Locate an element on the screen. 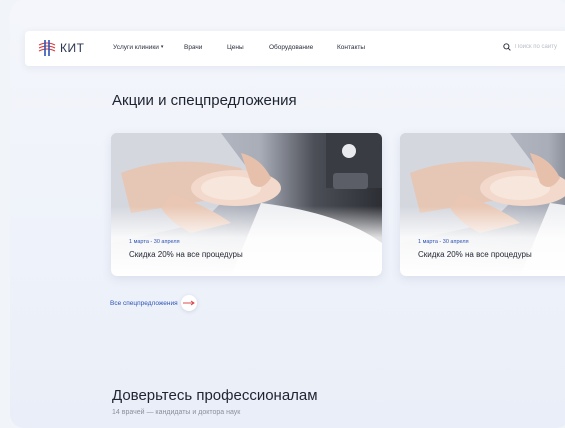 The width and height of the screenshot is (565, 428). section-title-promotions: Акции и спецпредложения is located at coordinates (204, 100).